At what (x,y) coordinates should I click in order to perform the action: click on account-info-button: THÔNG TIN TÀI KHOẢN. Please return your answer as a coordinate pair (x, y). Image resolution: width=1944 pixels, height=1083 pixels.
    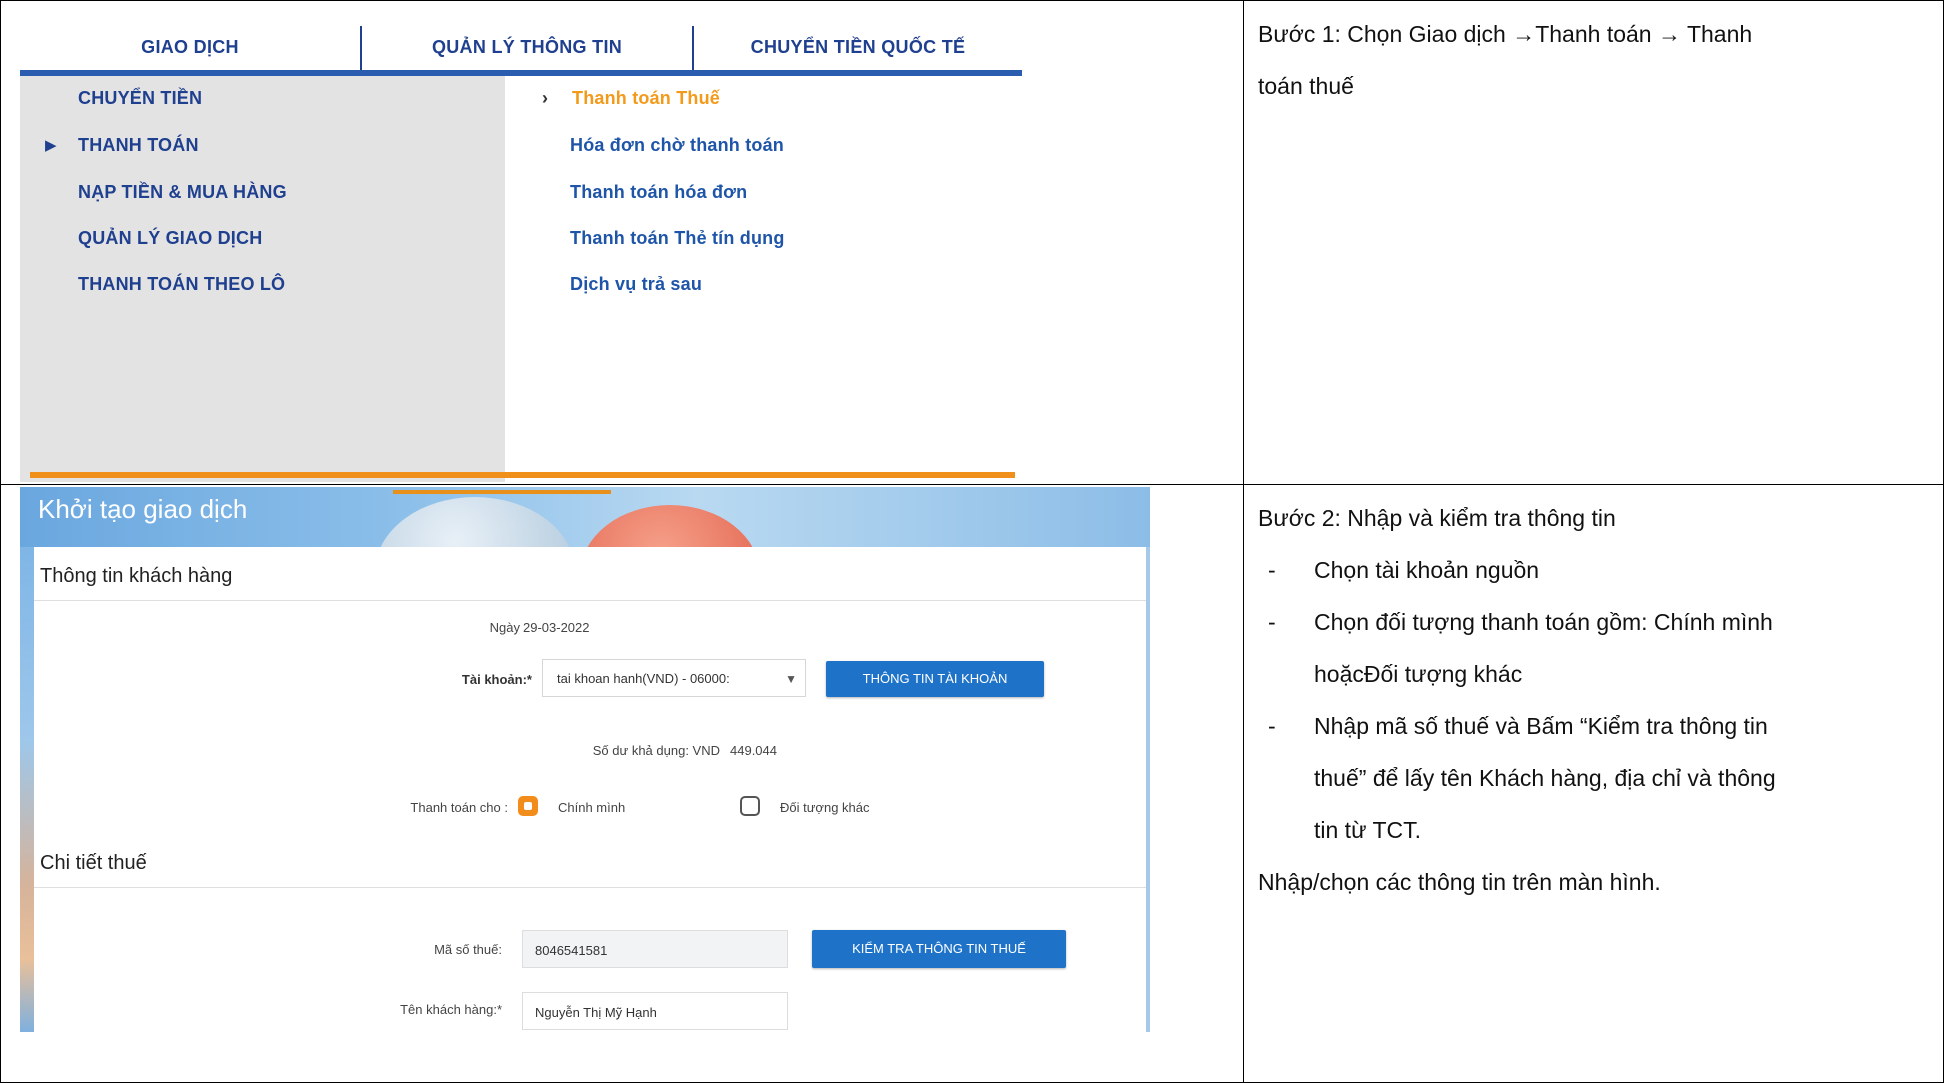
    Looking at the image, I should click on (935, 679).